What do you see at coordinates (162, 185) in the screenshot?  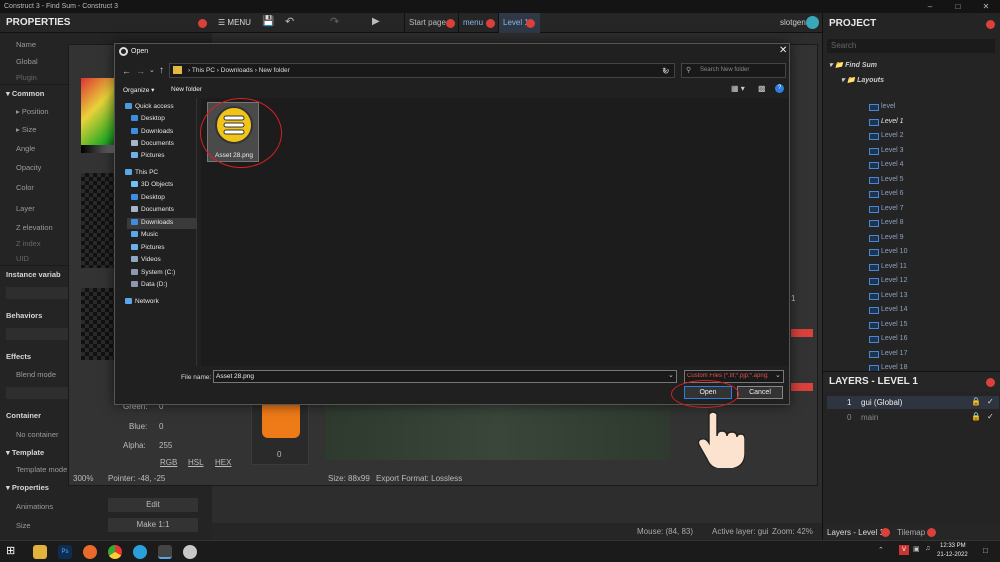 I see `nav-item: 3D Objects` at bounding box center [162, 185].